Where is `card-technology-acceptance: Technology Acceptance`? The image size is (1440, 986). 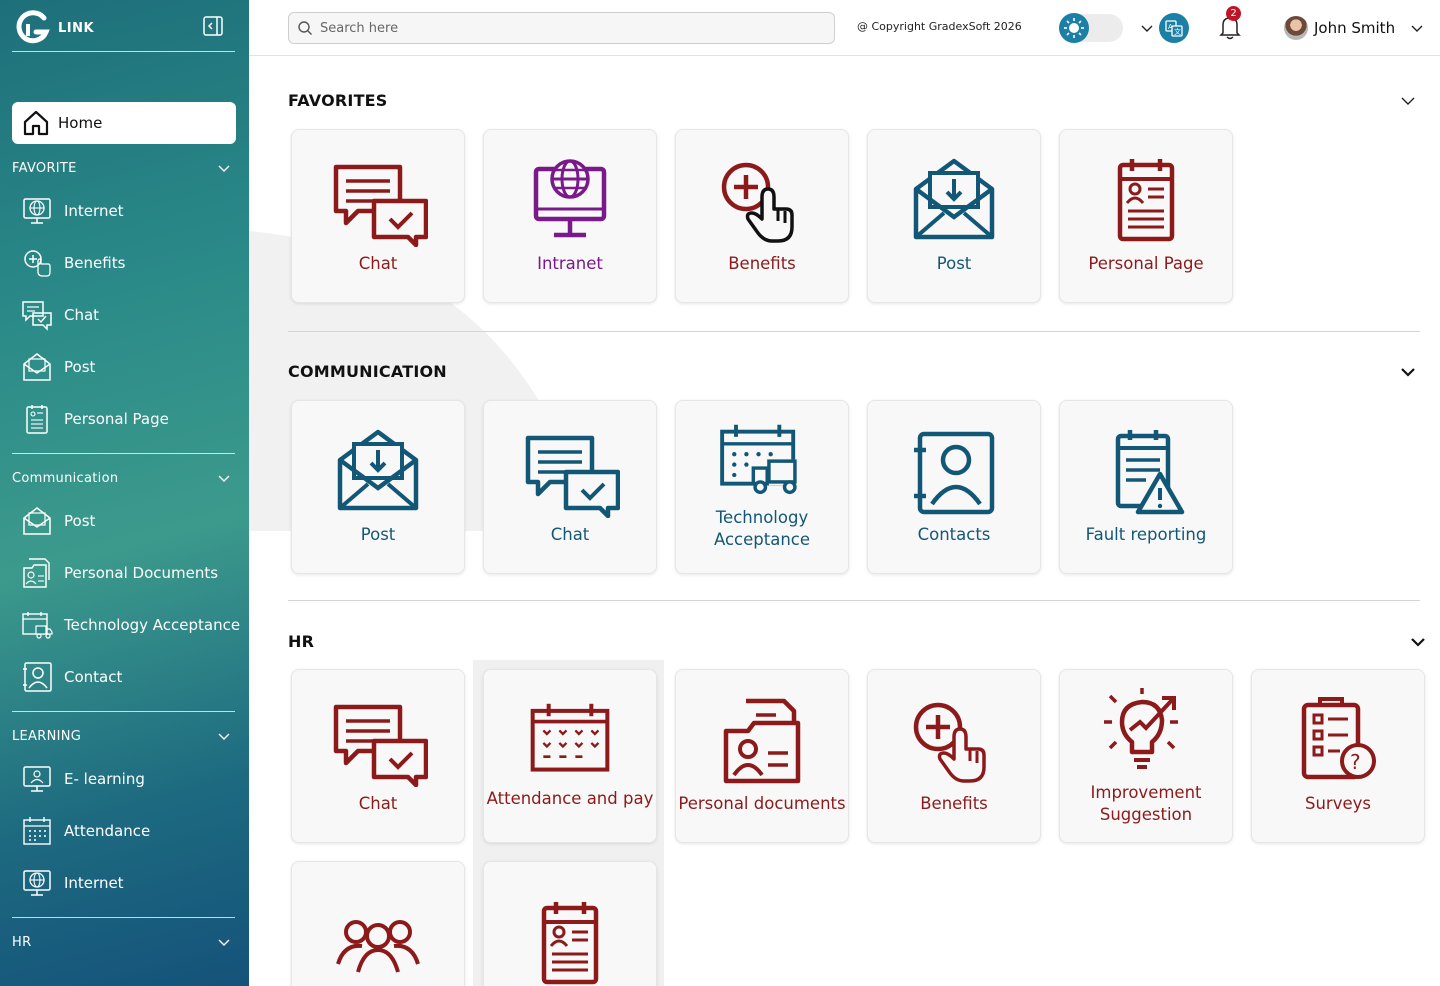 card-technology-acceptance: Technology Acceptance is located at coordinates (762, 487).